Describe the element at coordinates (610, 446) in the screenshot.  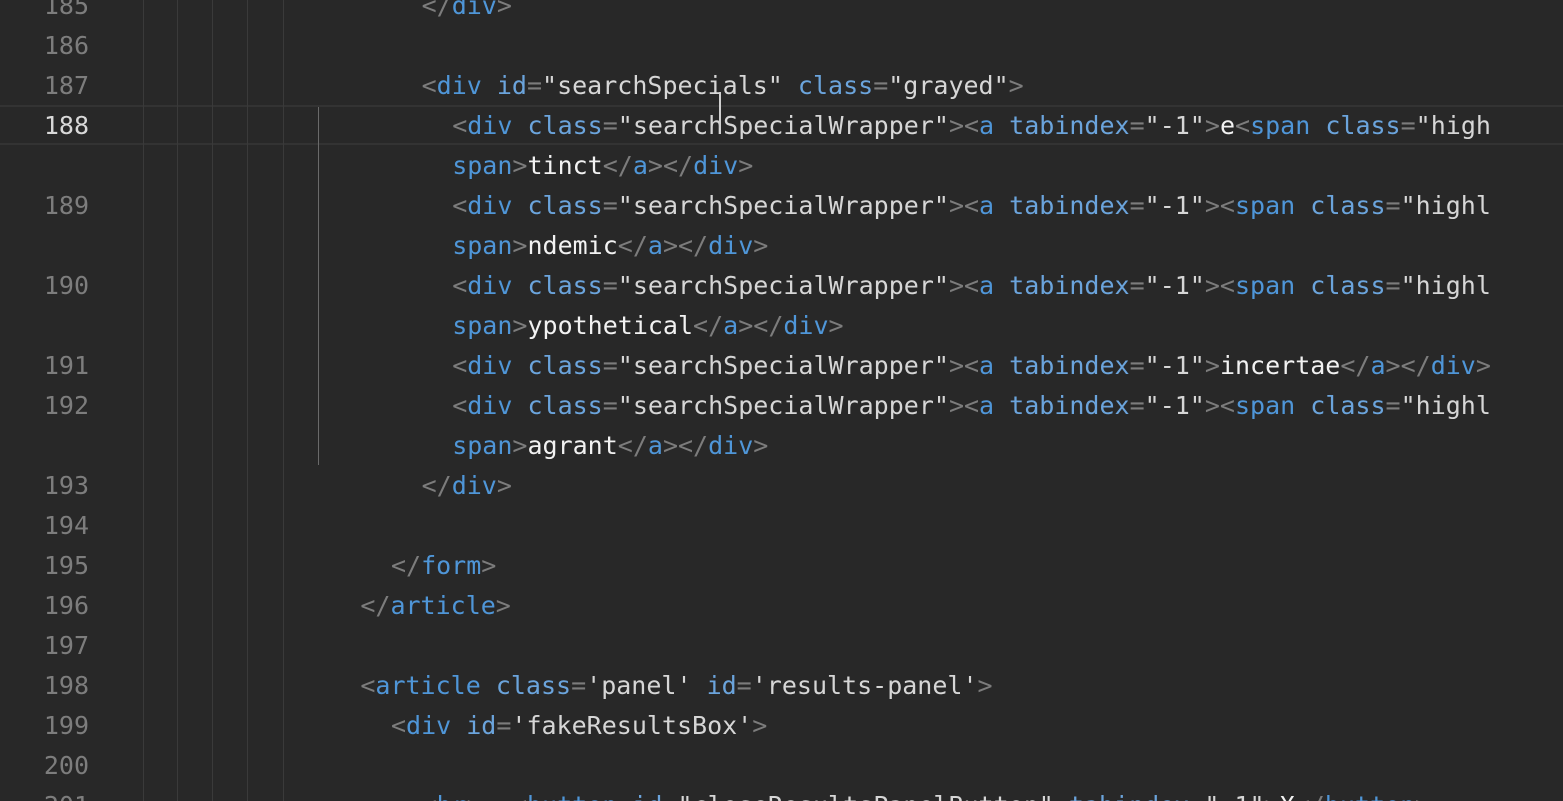
I see `code-text: span>agrant</a></div>` at that location.